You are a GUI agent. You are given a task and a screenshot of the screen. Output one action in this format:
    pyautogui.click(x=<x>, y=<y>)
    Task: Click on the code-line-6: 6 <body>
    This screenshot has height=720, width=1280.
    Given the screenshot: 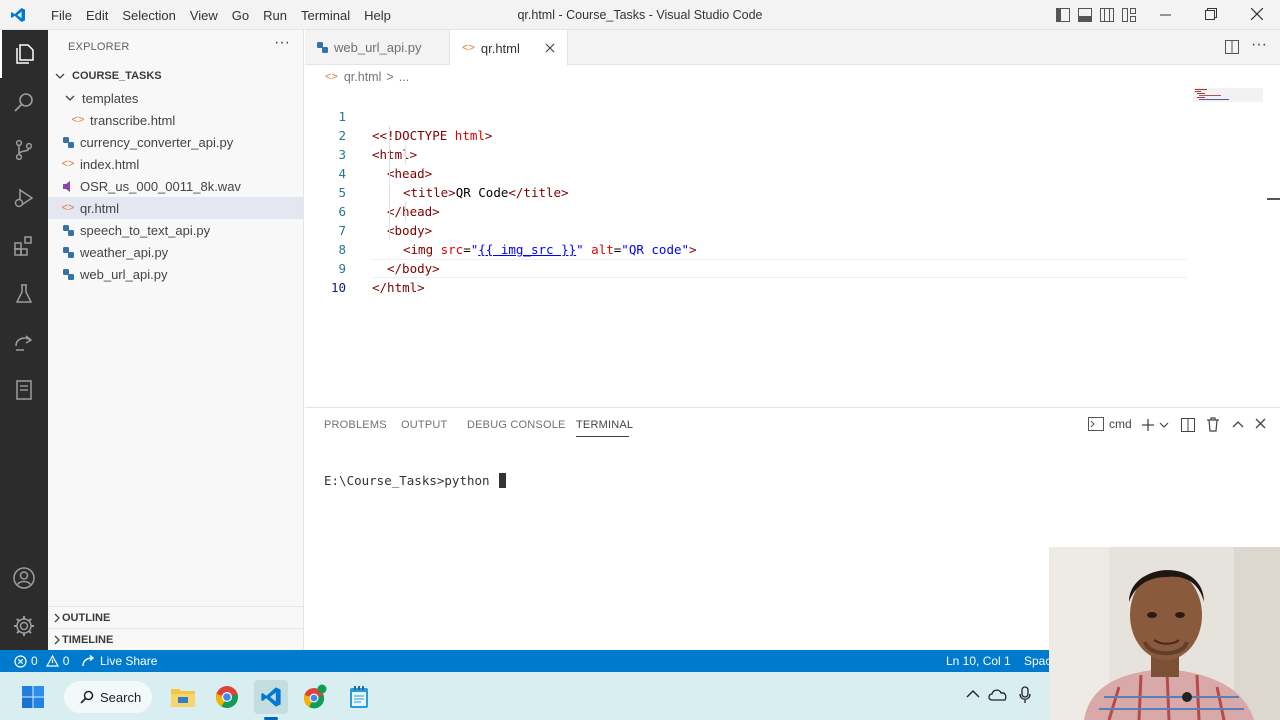 What is the action you would take?
    pyautogui.click(x=792, y=210)
    